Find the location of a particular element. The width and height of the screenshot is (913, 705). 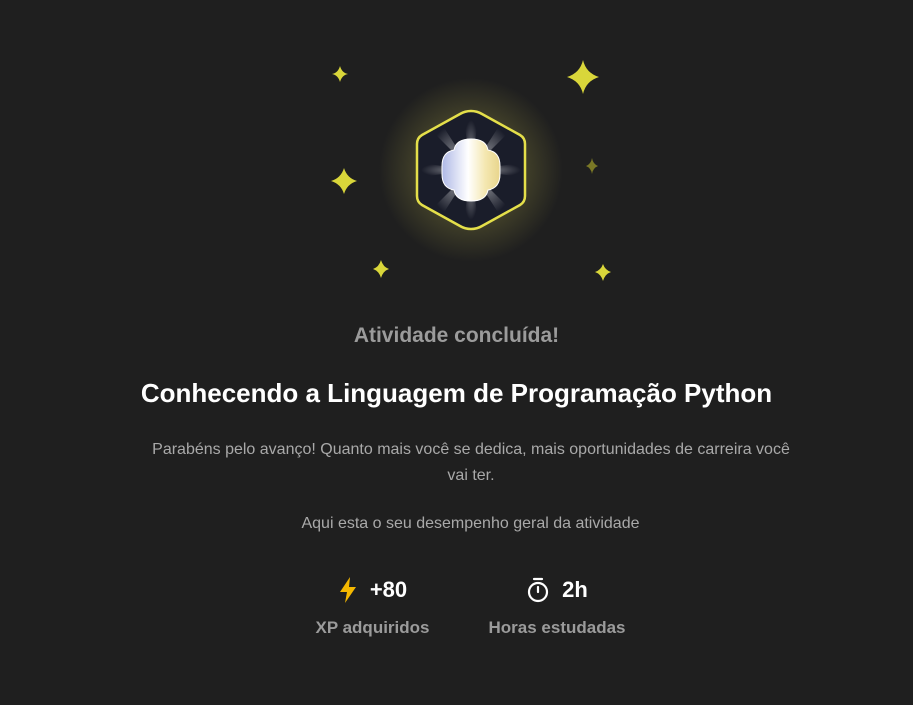

achievement-badge-illustration is located at coordinates (470, 170).